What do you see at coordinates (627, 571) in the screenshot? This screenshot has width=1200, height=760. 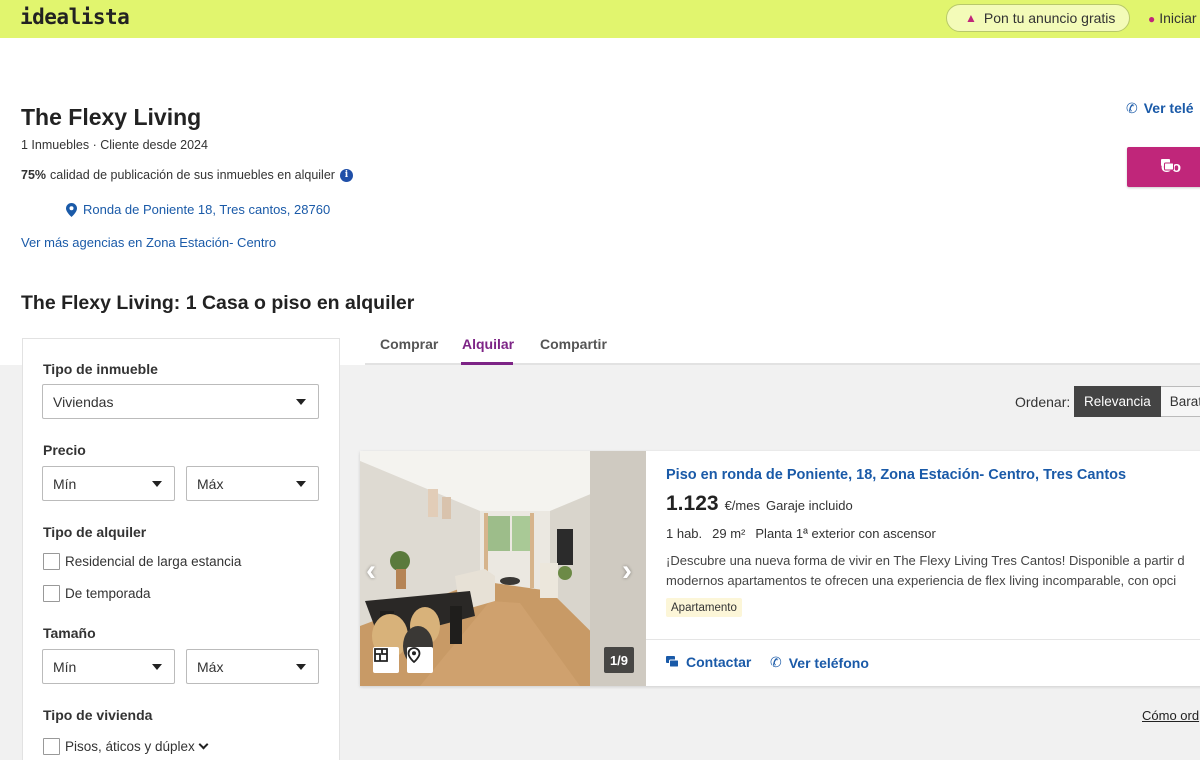 I see `next-photo-button: ›` at bounding box center [627, 571].